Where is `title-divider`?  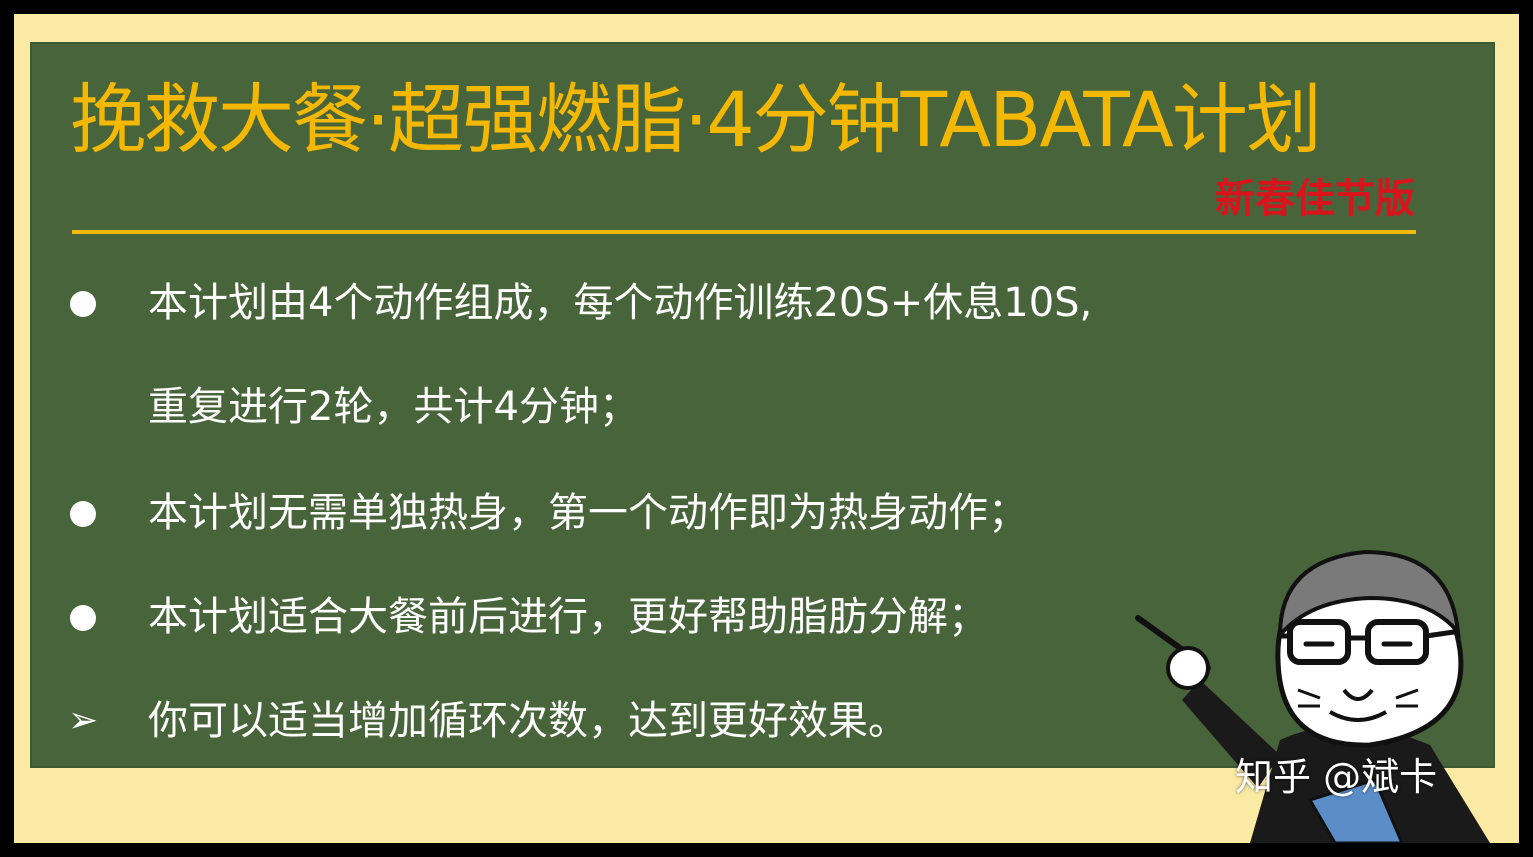
title-divider is located at coordinates (744, 232).